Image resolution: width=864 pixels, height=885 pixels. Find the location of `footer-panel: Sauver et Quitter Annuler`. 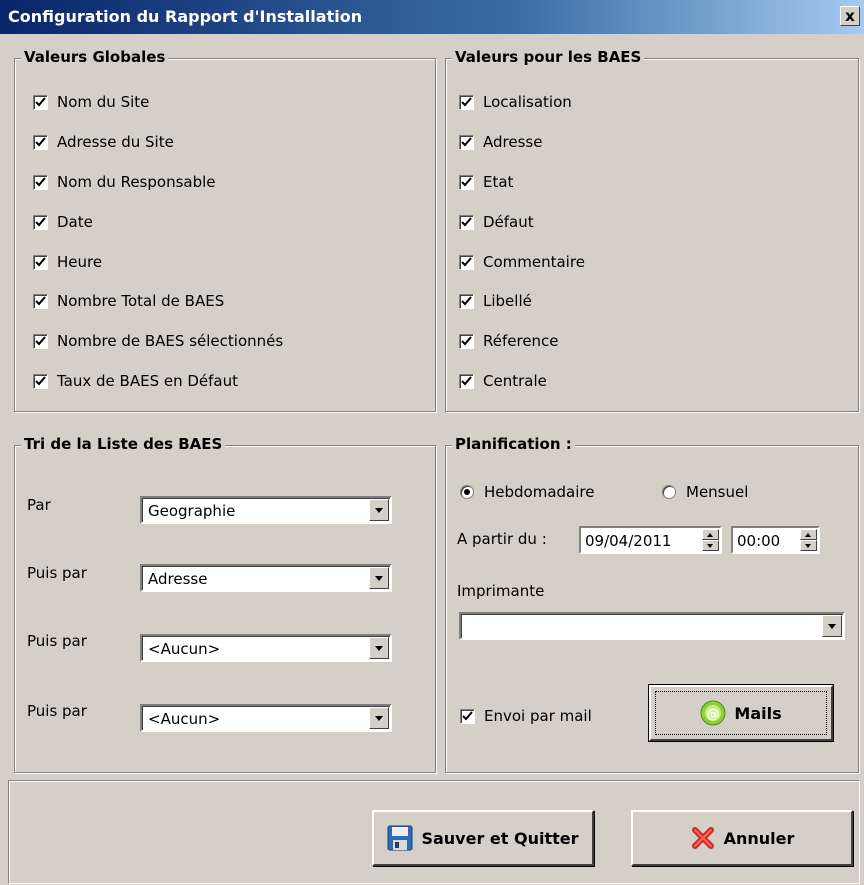

footer-panel: Sauver et Quitter Annuler is located at coordinates (433, 831).